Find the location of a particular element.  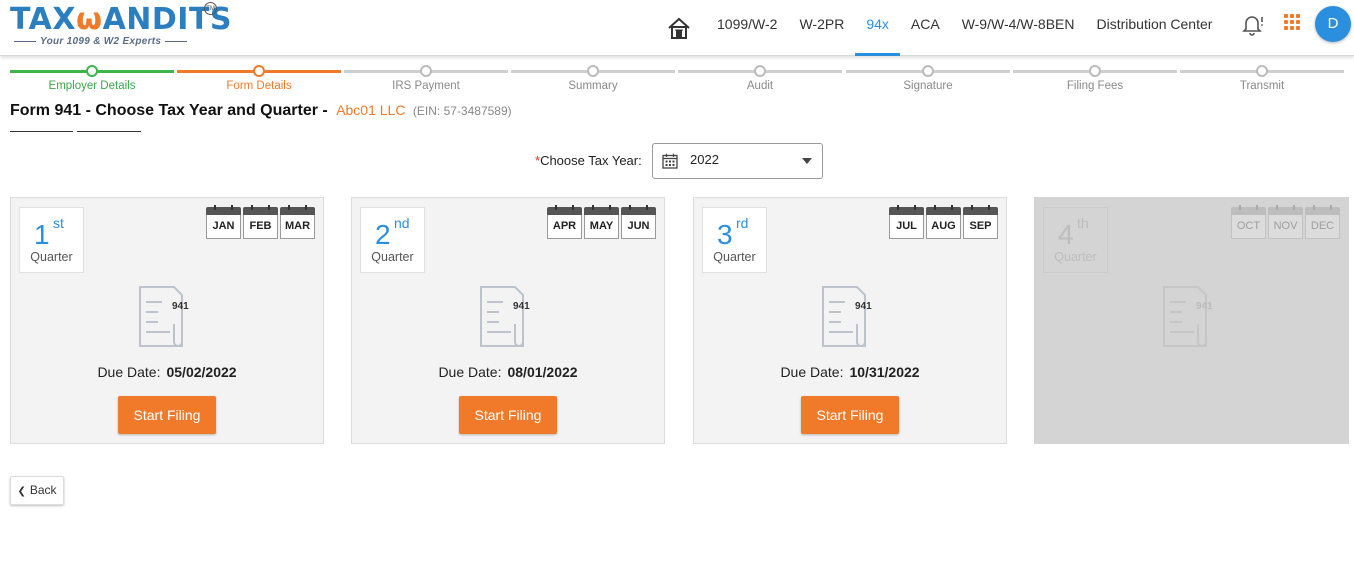

bell-icon is located at coordinates (1252, 24).